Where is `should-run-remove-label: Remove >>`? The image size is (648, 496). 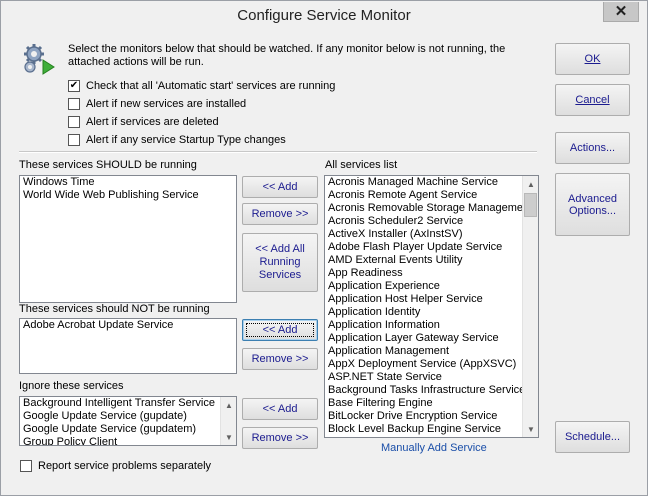 should-run-remove-label: Remove >> is located at coordinates (280, 214).